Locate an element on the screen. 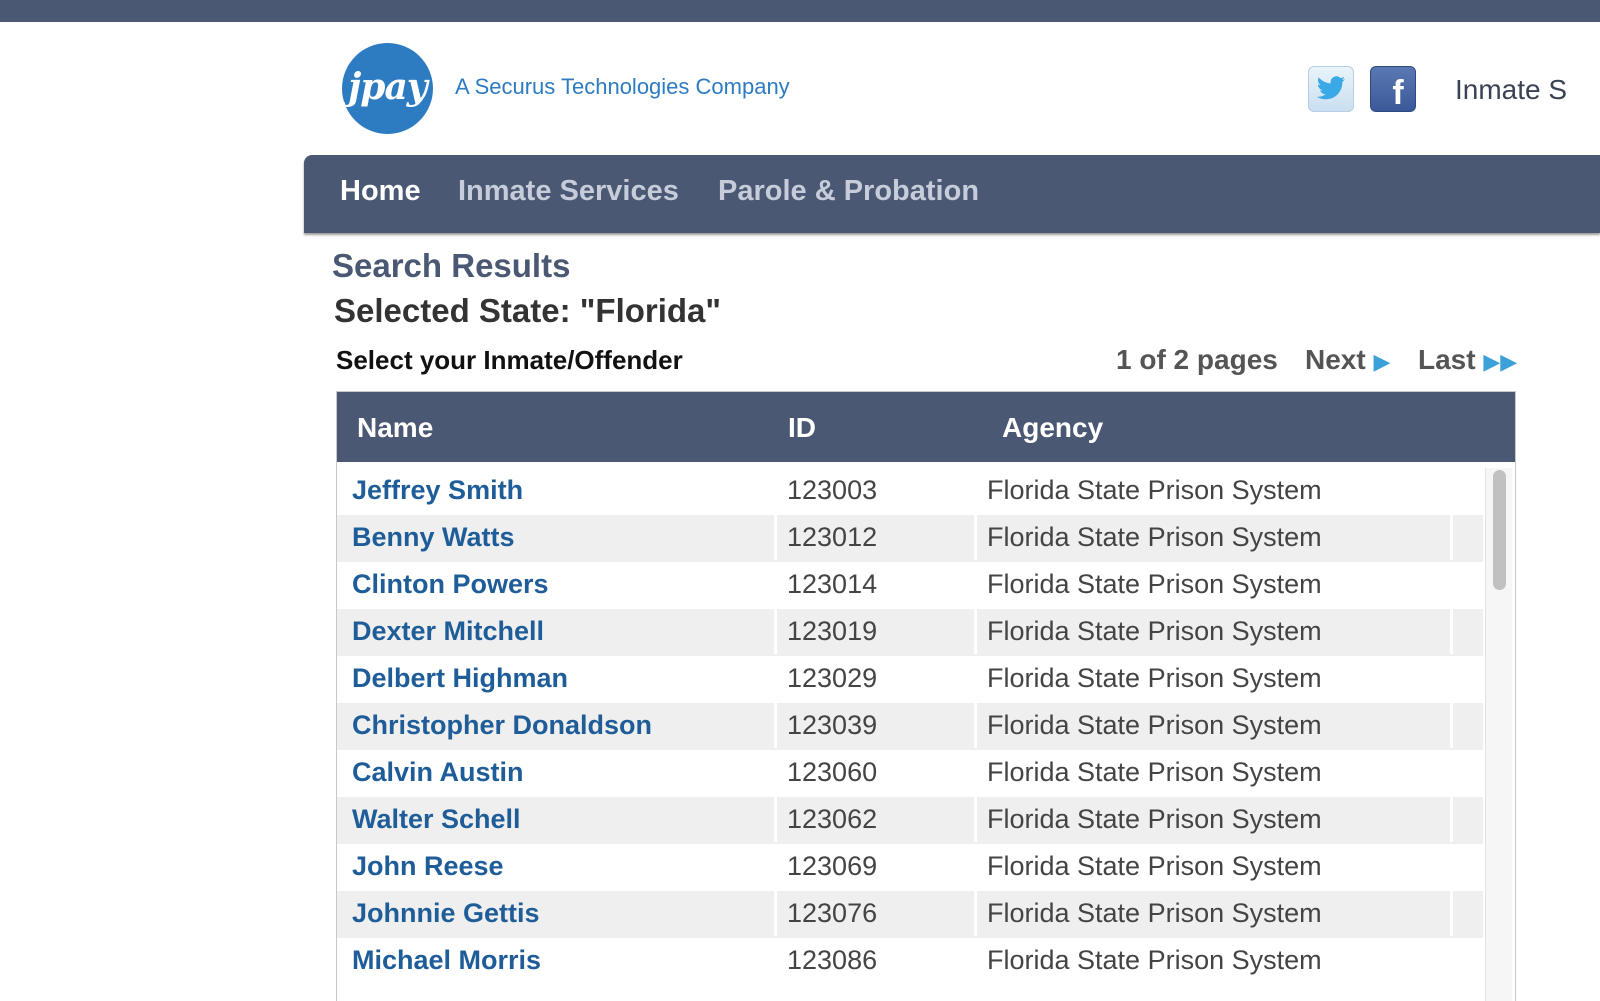  inmate-name-link: Johnnie Gettis is located at coordinates (446, 913).